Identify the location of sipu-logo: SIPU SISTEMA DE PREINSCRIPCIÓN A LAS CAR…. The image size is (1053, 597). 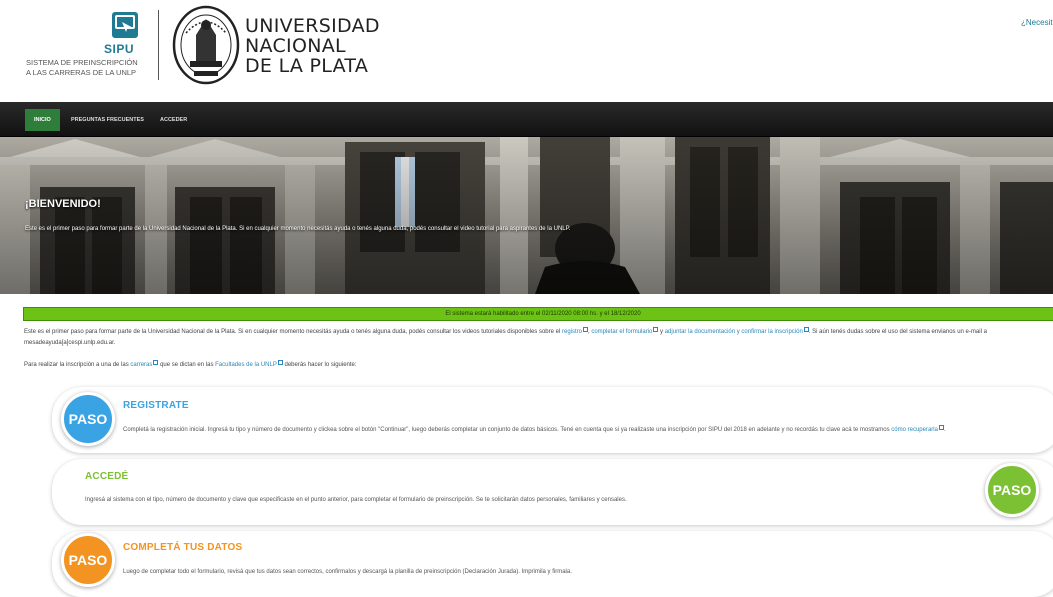
(86, 47).